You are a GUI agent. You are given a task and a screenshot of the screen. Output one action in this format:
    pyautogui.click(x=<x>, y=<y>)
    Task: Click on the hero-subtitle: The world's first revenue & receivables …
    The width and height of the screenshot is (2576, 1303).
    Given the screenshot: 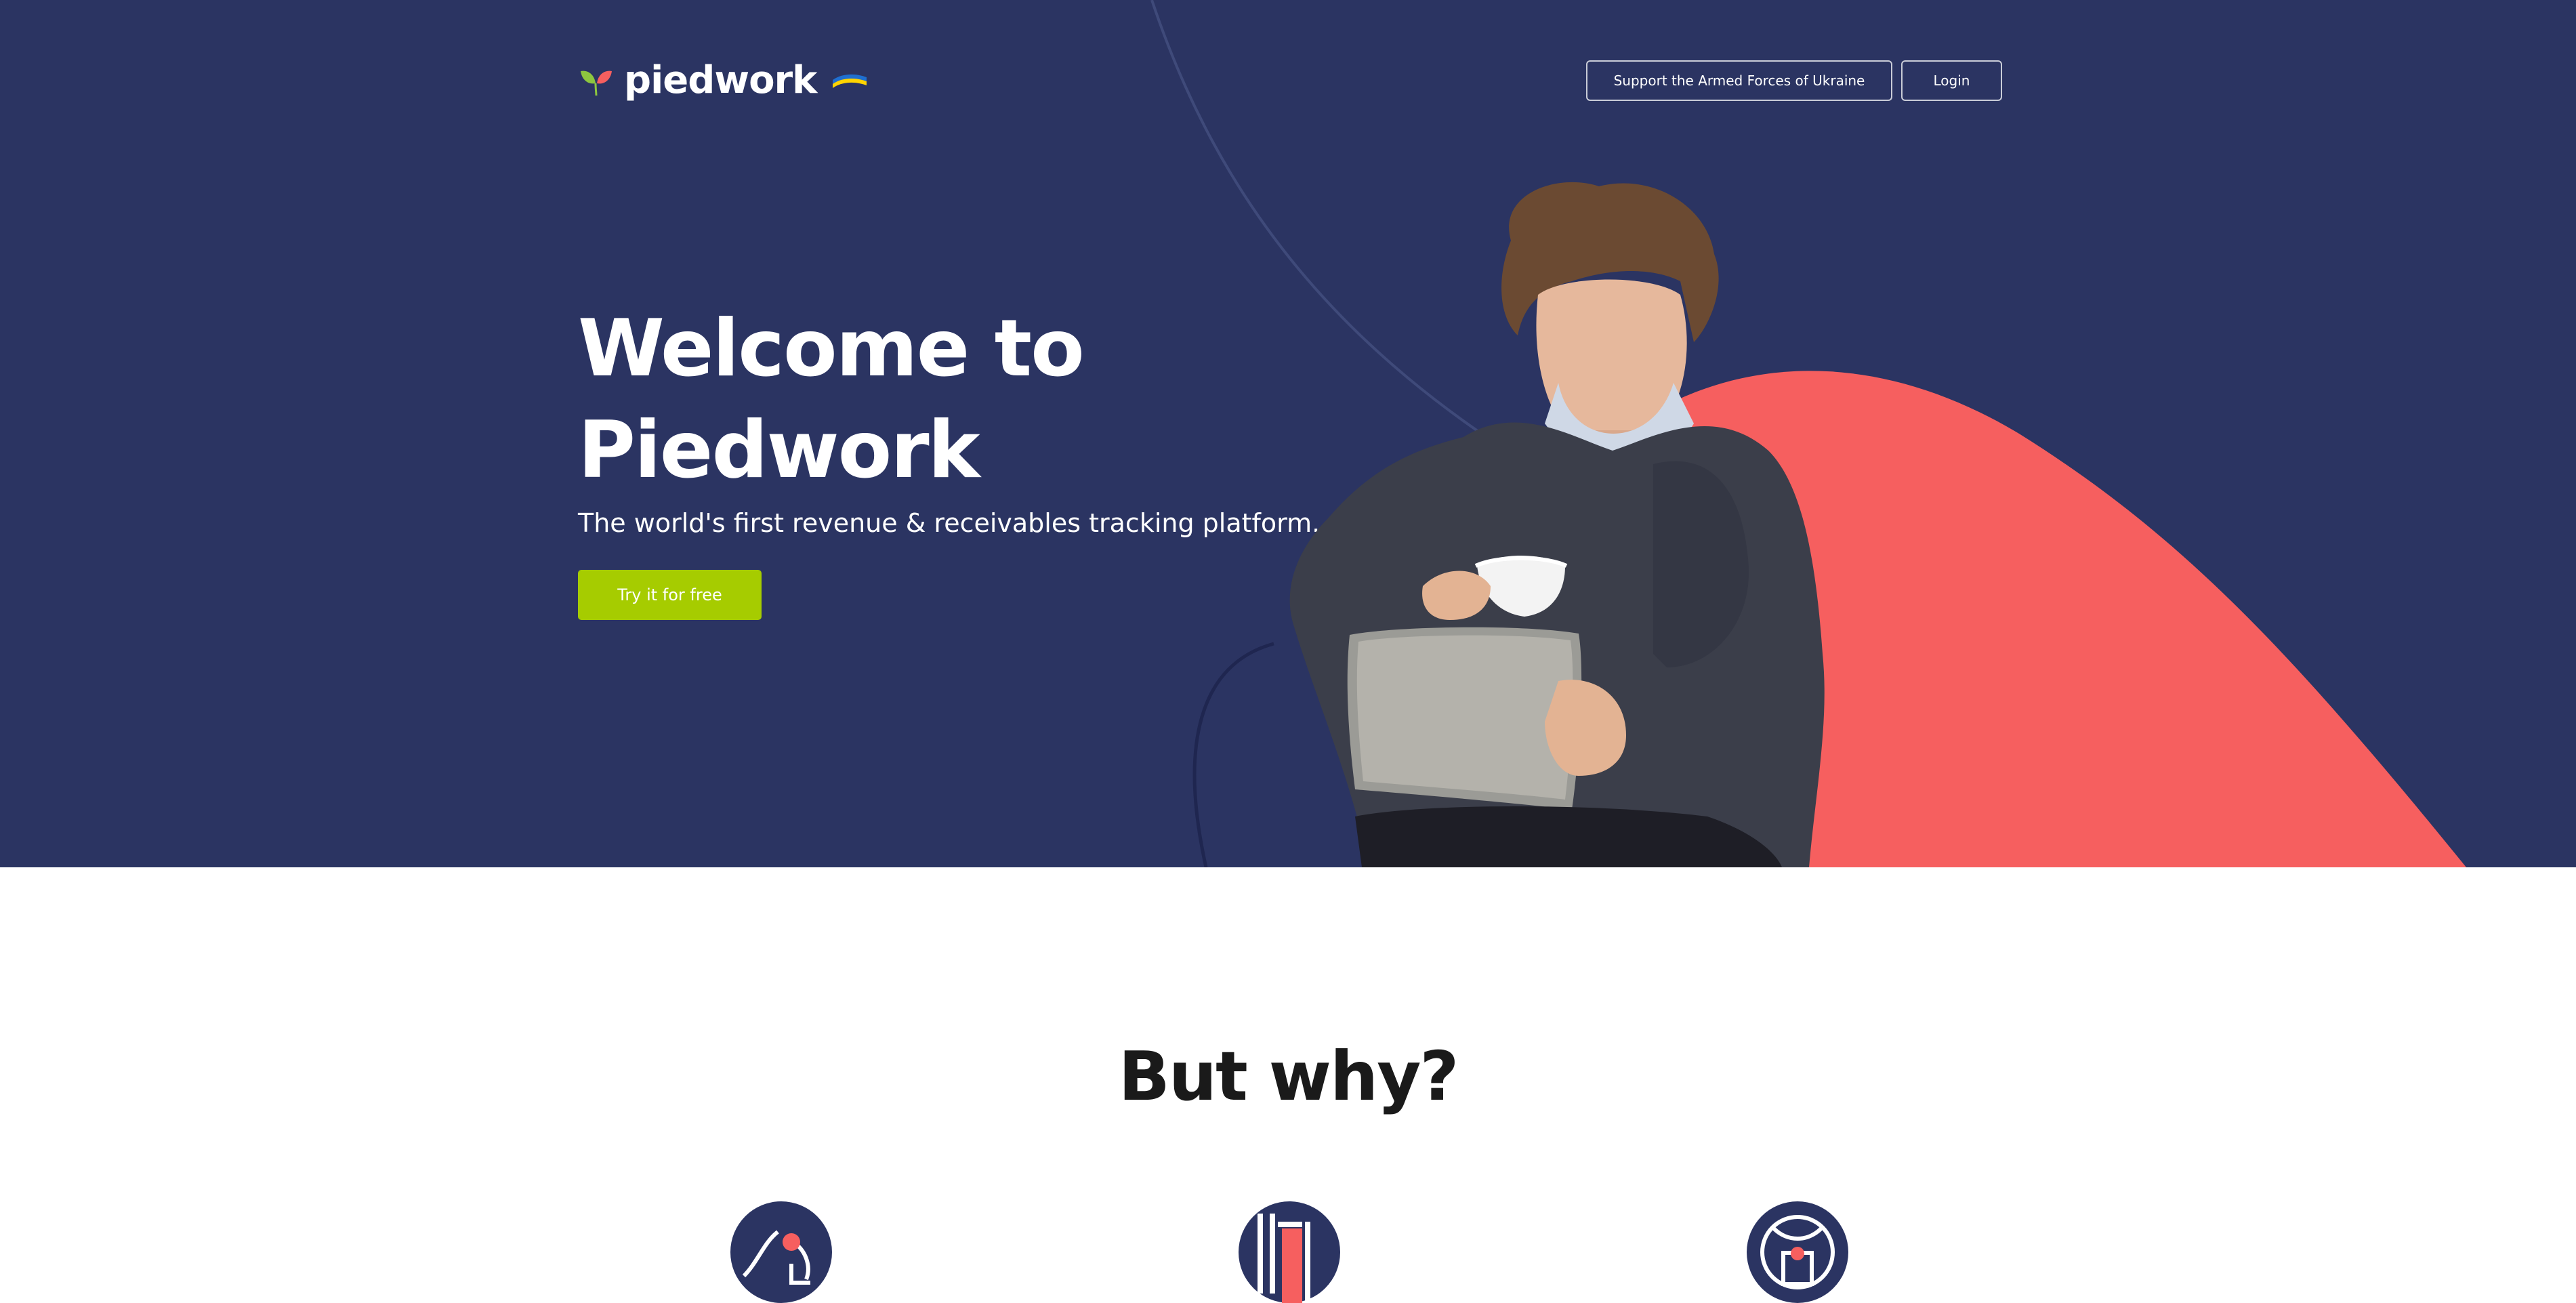 What is the action you would take?
    pyautogui.click(x=949, y=523)
    